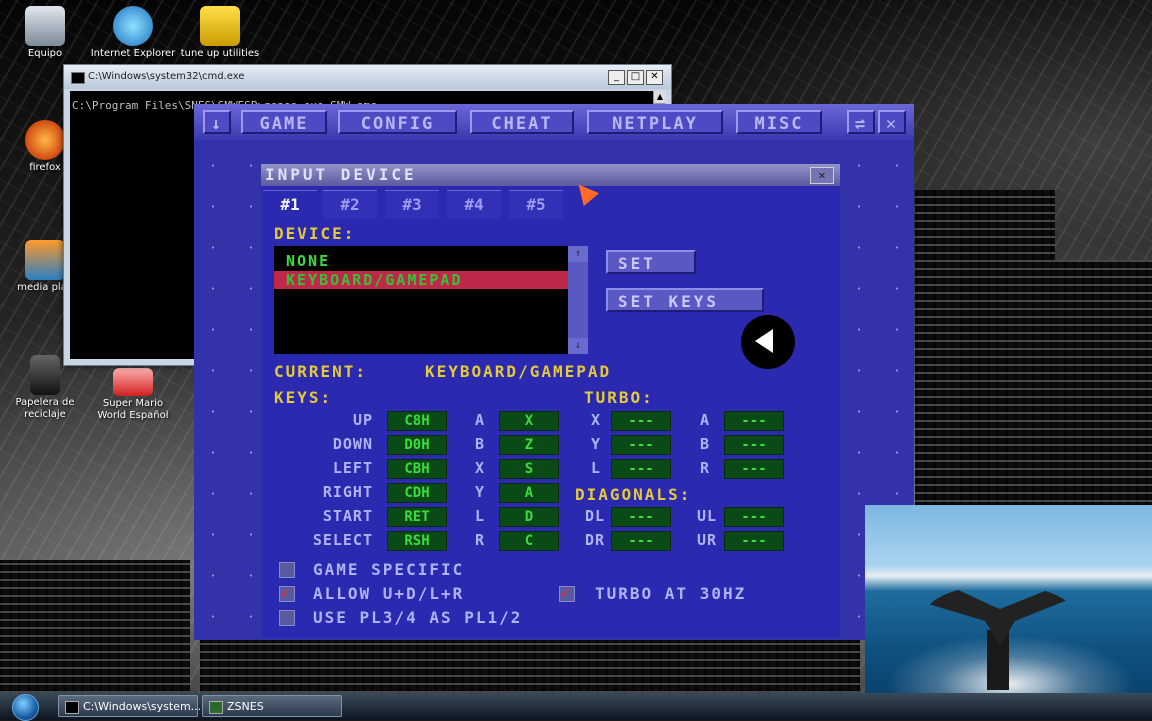  I want to click on key-value-right: CDH, so click(417, 493).